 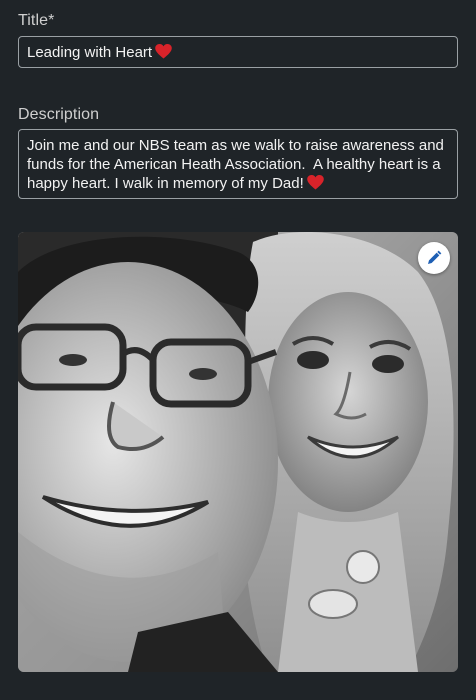 I want to click on title-label: Title*, so click(x=36, y=20).